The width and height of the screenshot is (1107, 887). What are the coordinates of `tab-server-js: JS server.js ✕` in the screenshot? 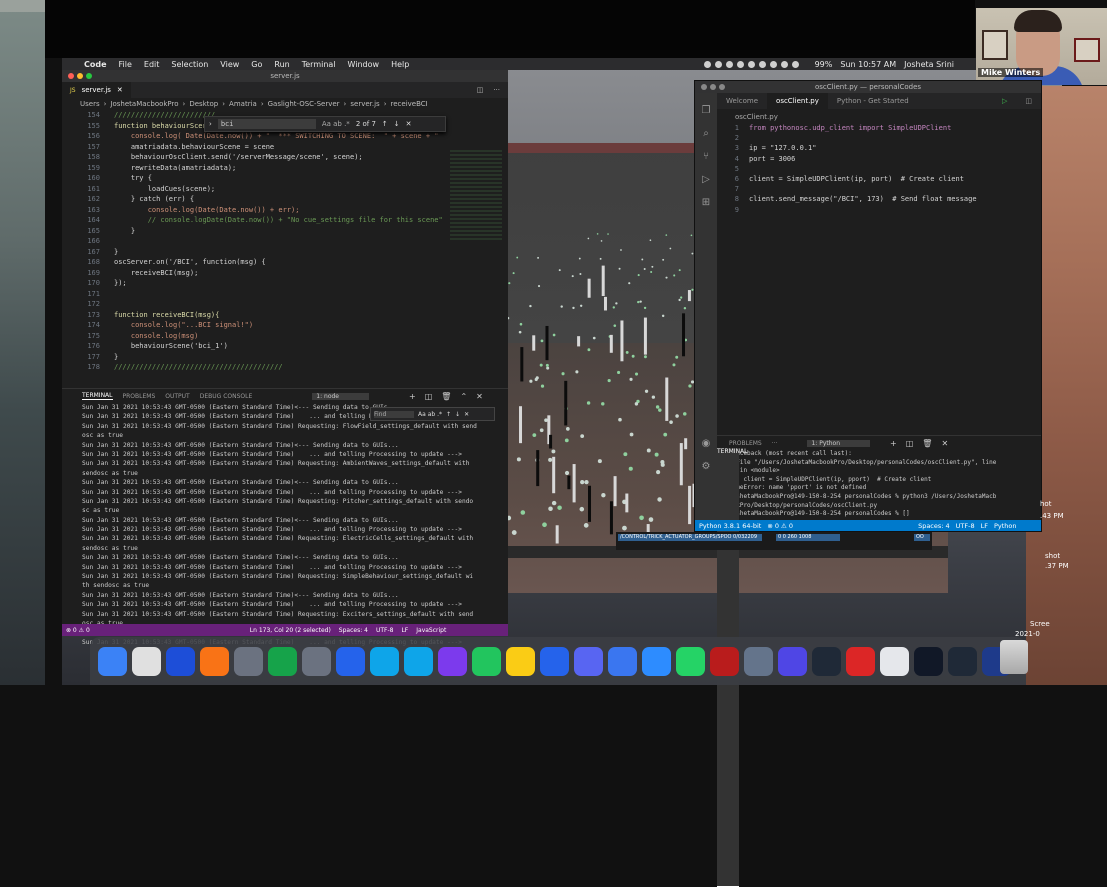 It's located at (96, 90).